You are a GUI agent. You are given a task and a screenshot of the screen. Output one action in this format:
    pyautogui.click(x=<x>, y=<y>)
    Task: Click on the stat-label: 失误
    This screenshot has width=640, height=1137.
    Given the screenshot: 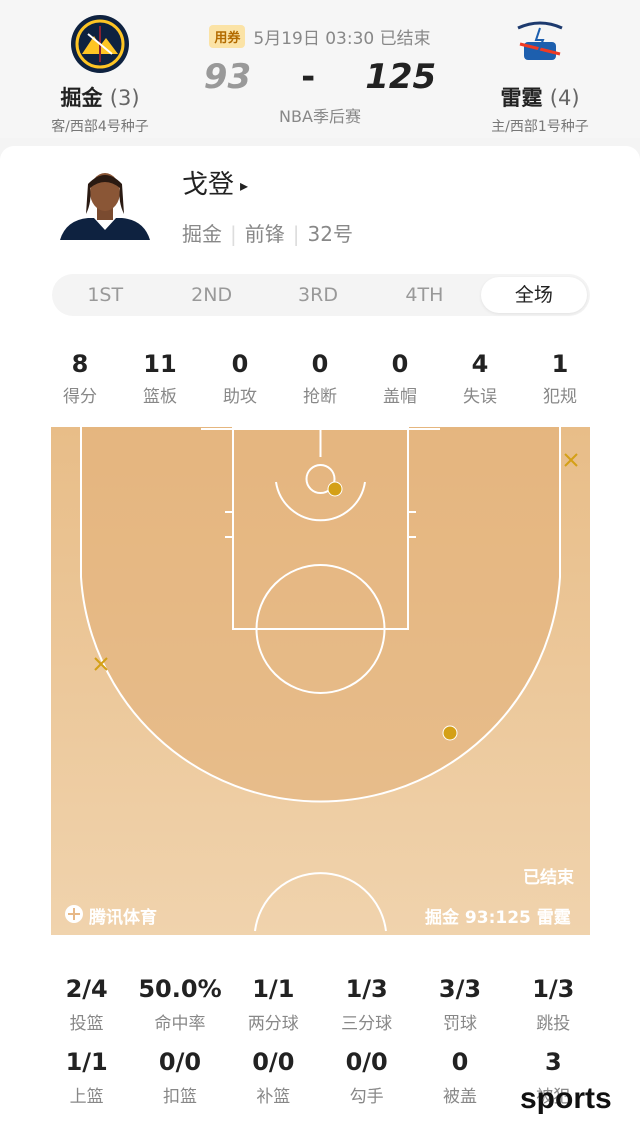 What is the action you would take?
    pyautogui.click(x=480, y=397)
    